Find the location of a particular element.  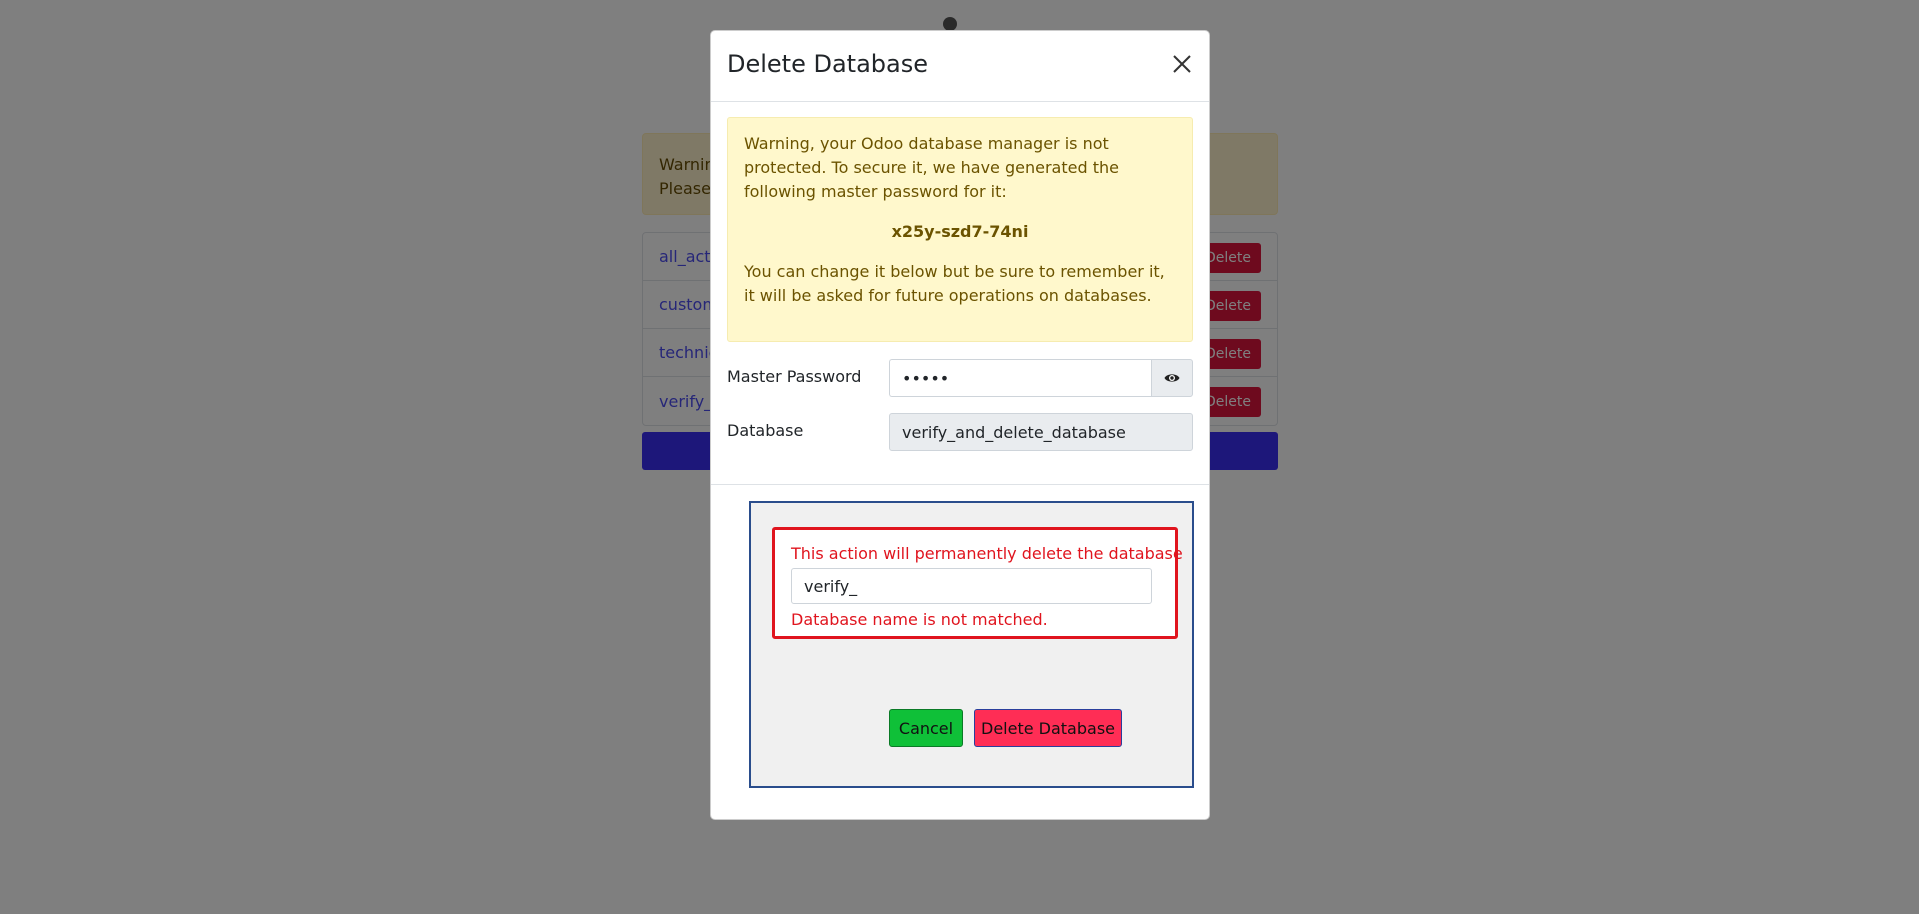

close-button is located at coordinates (1182, 64).